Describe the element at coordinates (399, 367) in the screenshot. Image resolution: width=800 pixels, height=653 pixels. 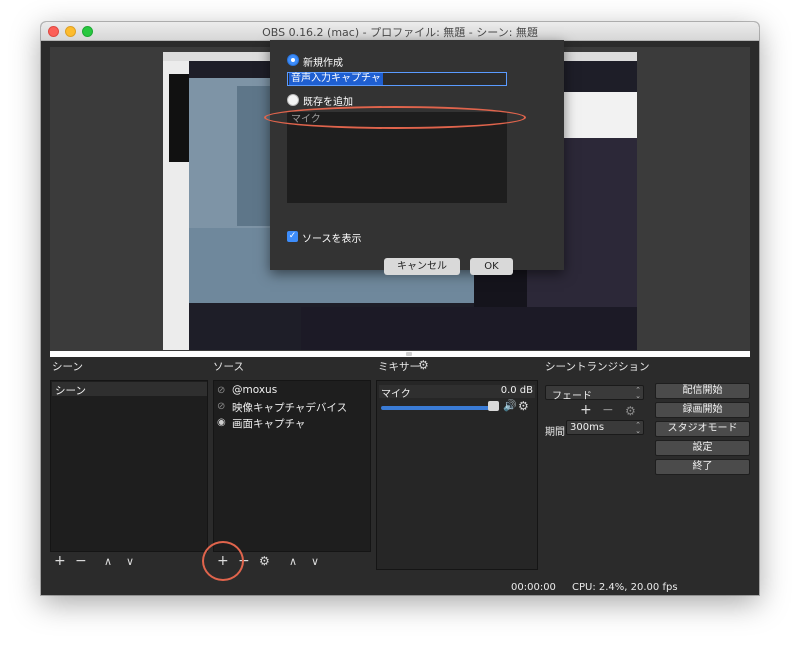
I see `mixer-title: ミキサー` at that location.